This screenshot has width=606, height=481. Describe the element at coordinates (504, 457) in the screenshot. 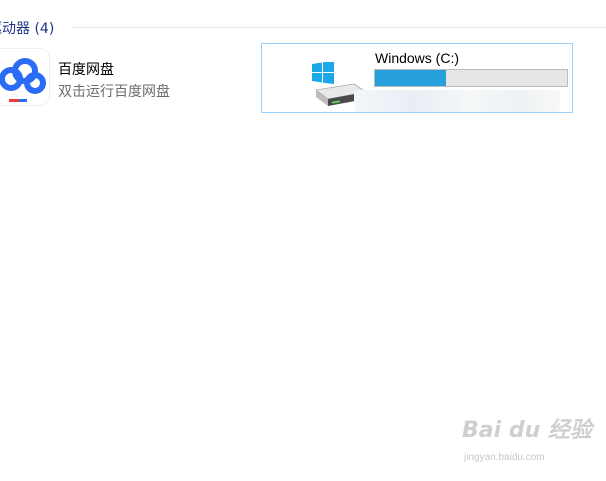

I see `watermark-url: jingyan.baidu.com` at that location.